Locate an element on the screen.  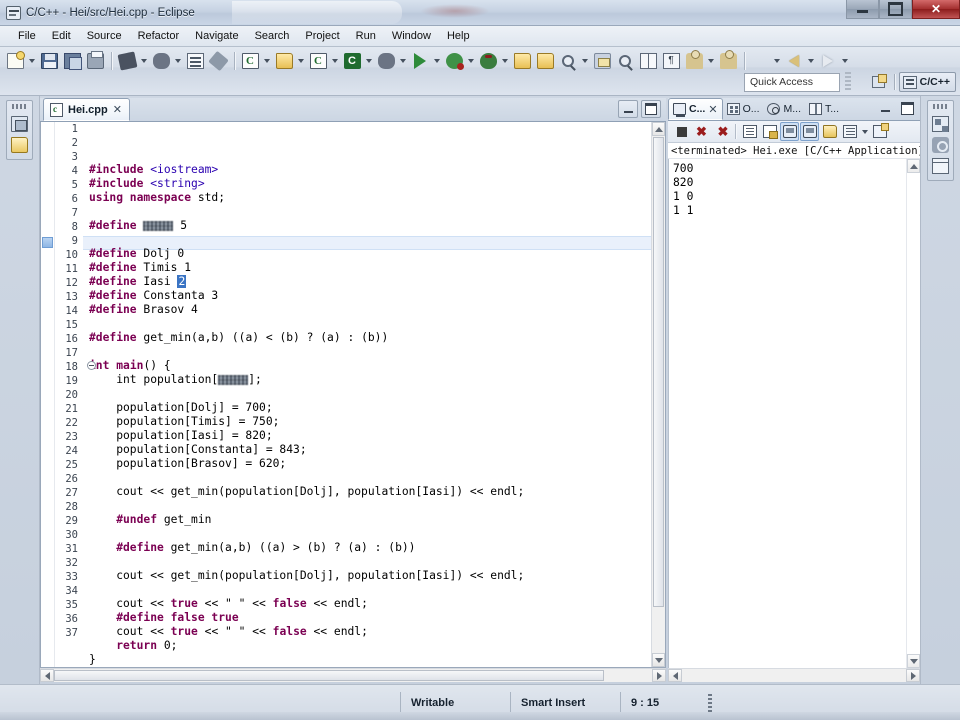
console-vertical-scrollbar is located at coordinates (913, 413).